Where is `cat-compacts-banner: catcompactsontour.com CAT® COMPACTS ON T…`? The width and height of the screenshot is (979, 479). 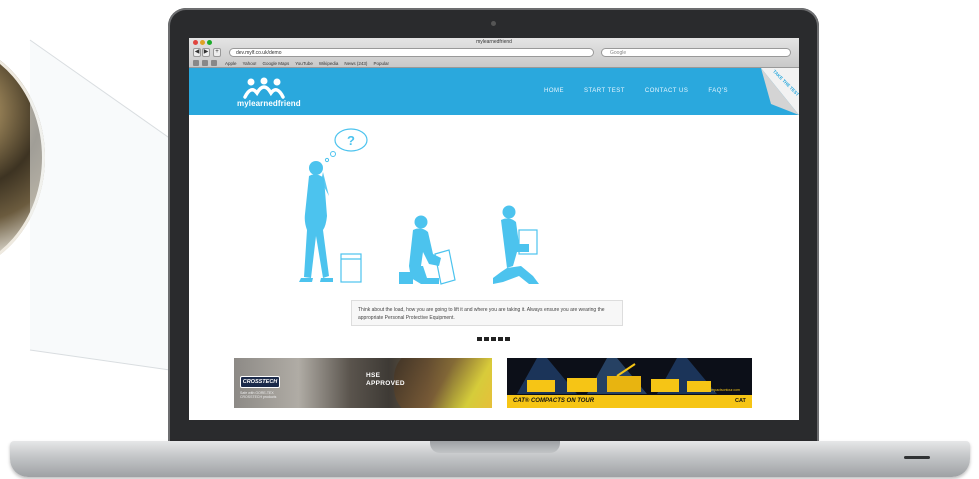 cat-compacts-banner: catcompactsontour.com CAT® COMPACTS ON T… is located at coordinates (629, 383).